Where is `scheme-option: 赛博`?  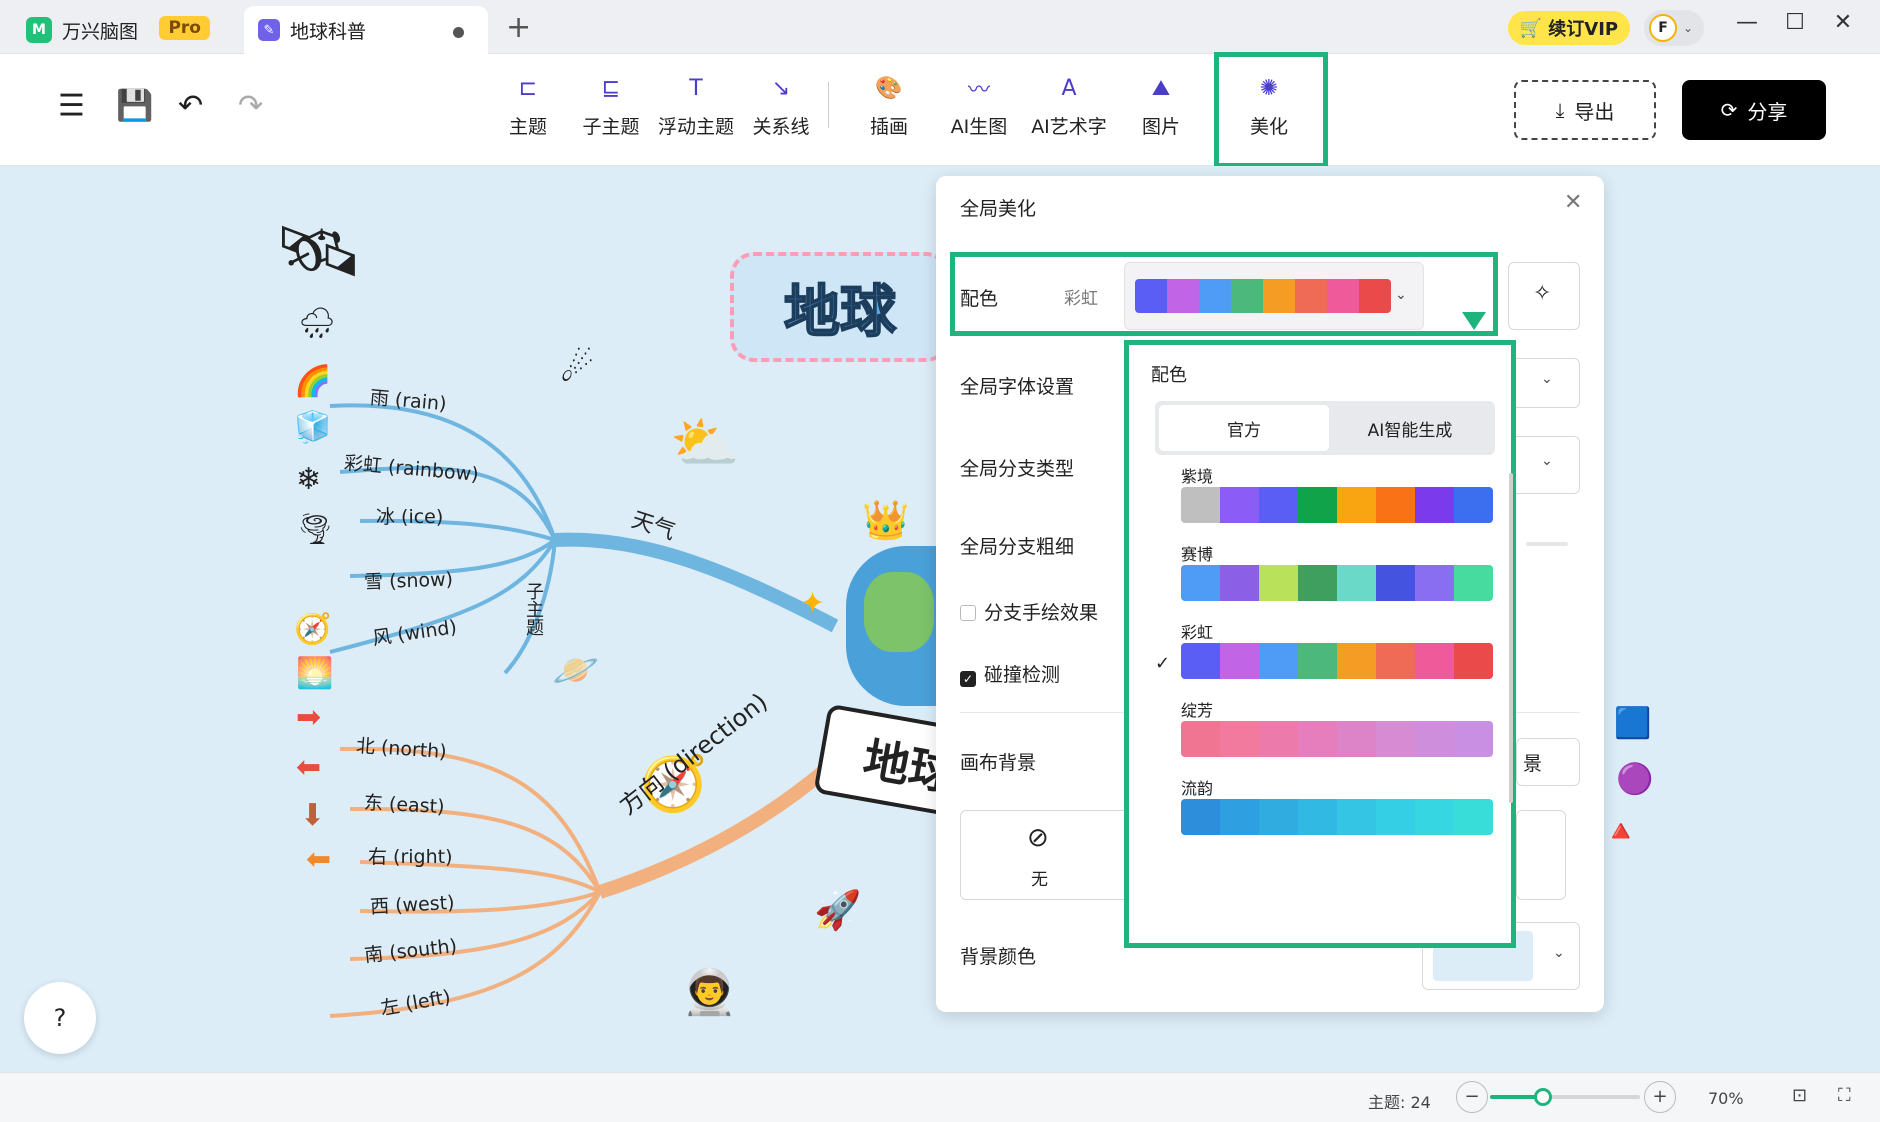
scheme-option: 赛博 is located at coordinates (1319, 568).